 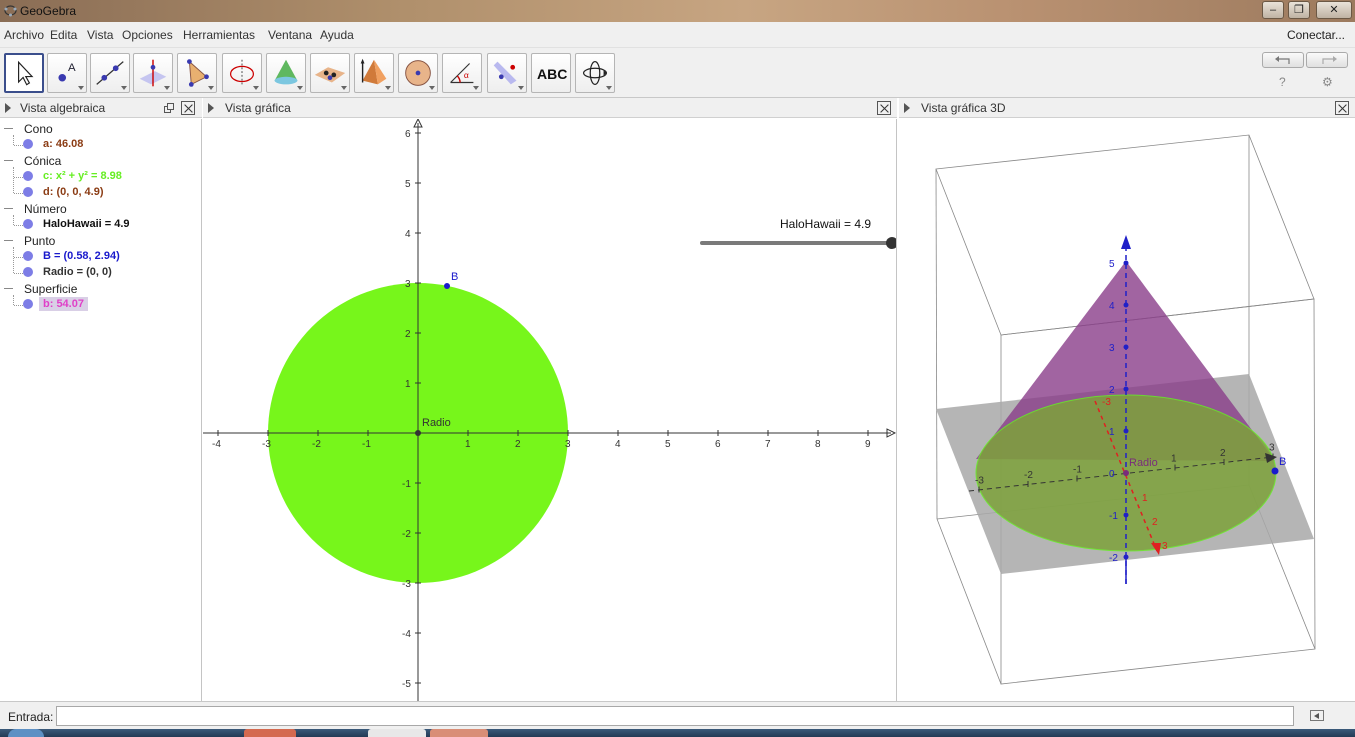 I want to click on text-tool-button: ABC, so click(x=551, y=73).